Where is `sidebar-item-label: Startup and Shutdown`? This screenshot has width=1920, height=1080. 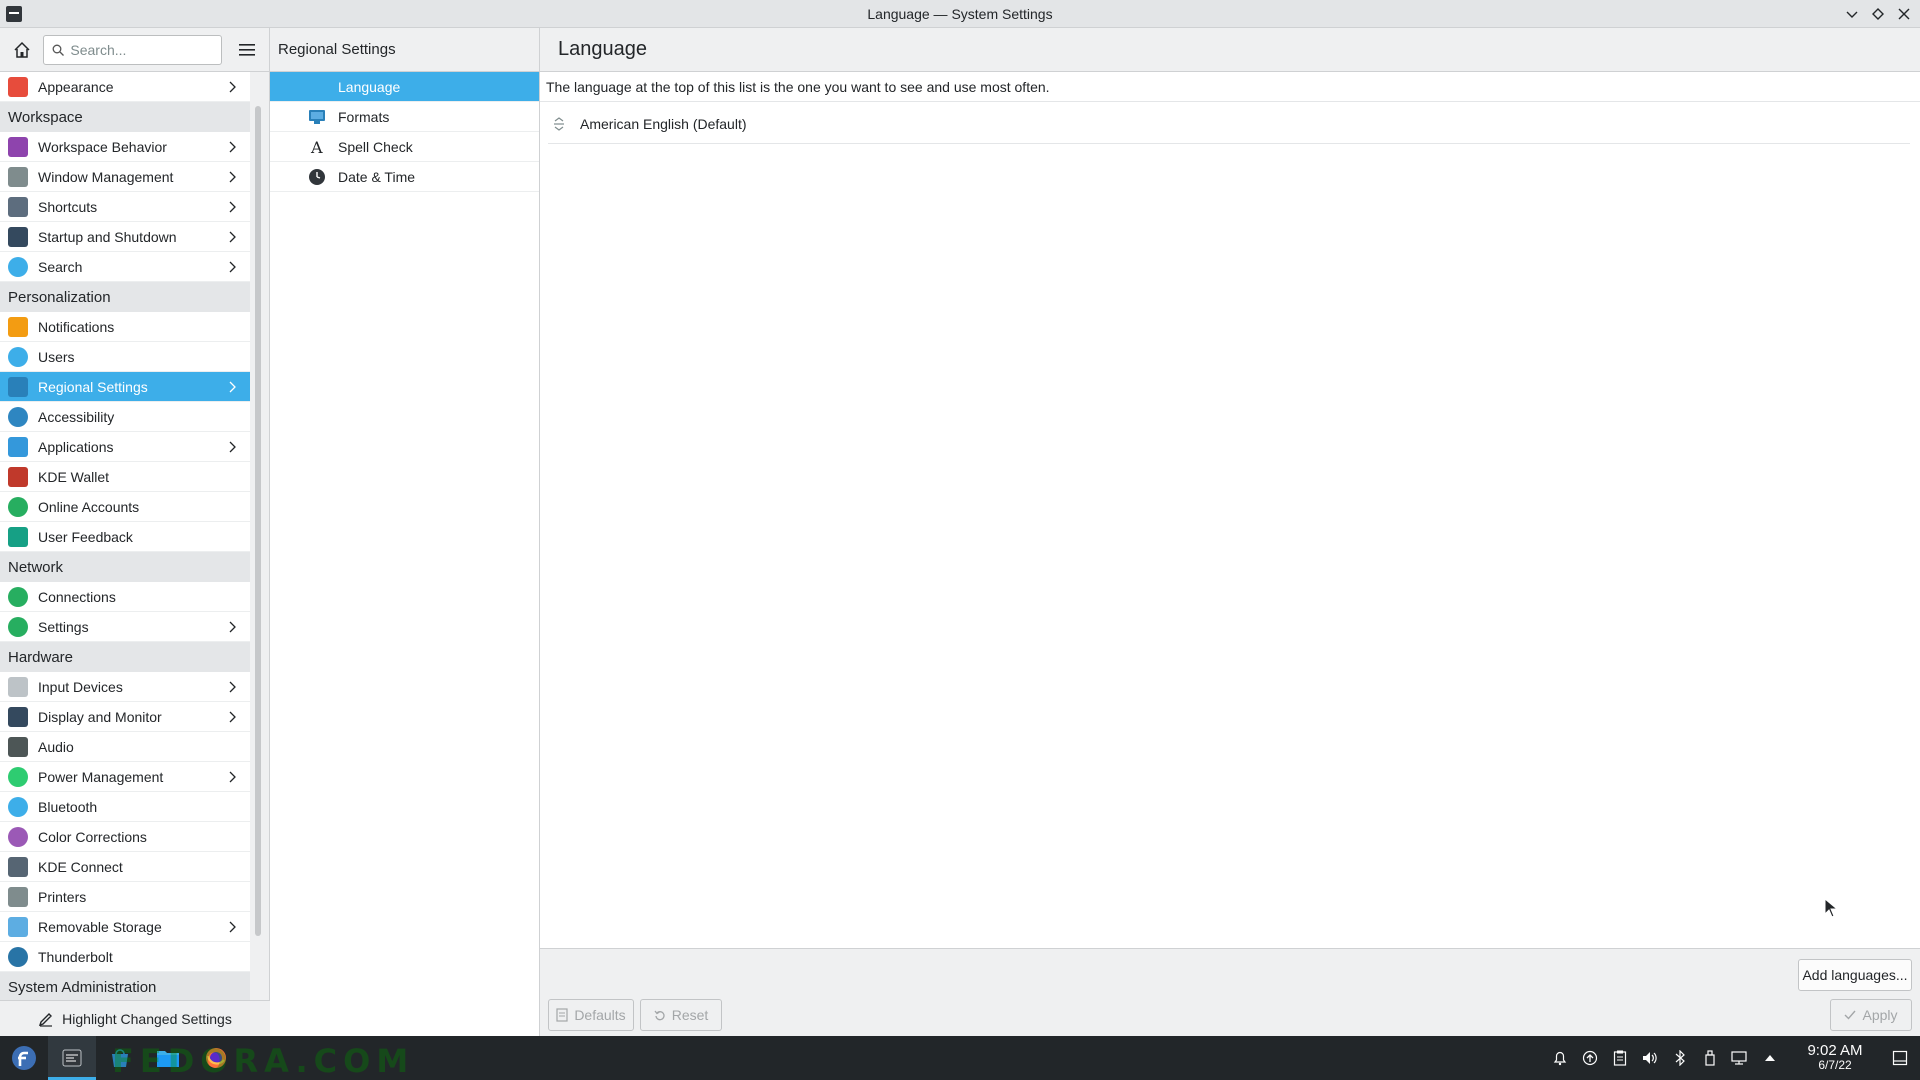
sidebar-item-label: Startup and Shutdown is located at coordinates (107, 236).